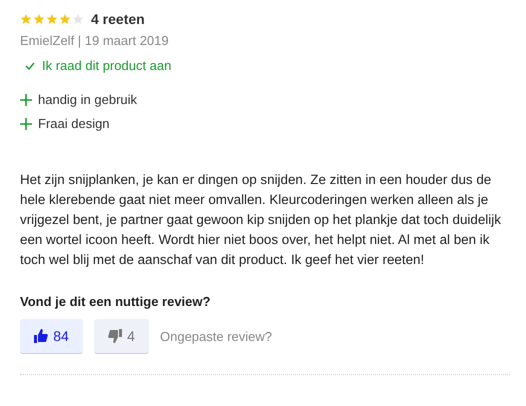 This screenshot has width=526, height=406. Describe the element at coordinates (107, 65) in the screenshot. I see `recommend-label: Ik raad dit product aan` at that location.